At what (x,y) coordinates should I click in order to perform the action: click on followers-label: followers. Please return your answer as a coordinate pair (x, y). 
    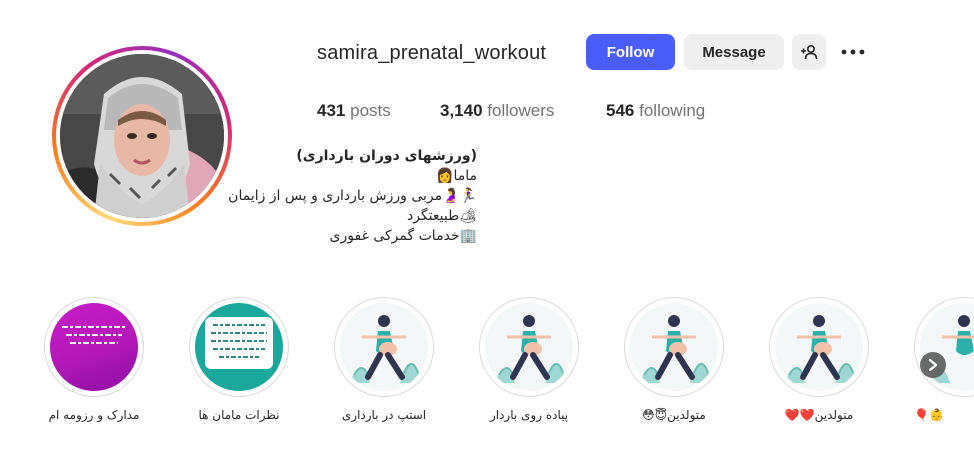
    Looking at the image, I should click on (521, 110).